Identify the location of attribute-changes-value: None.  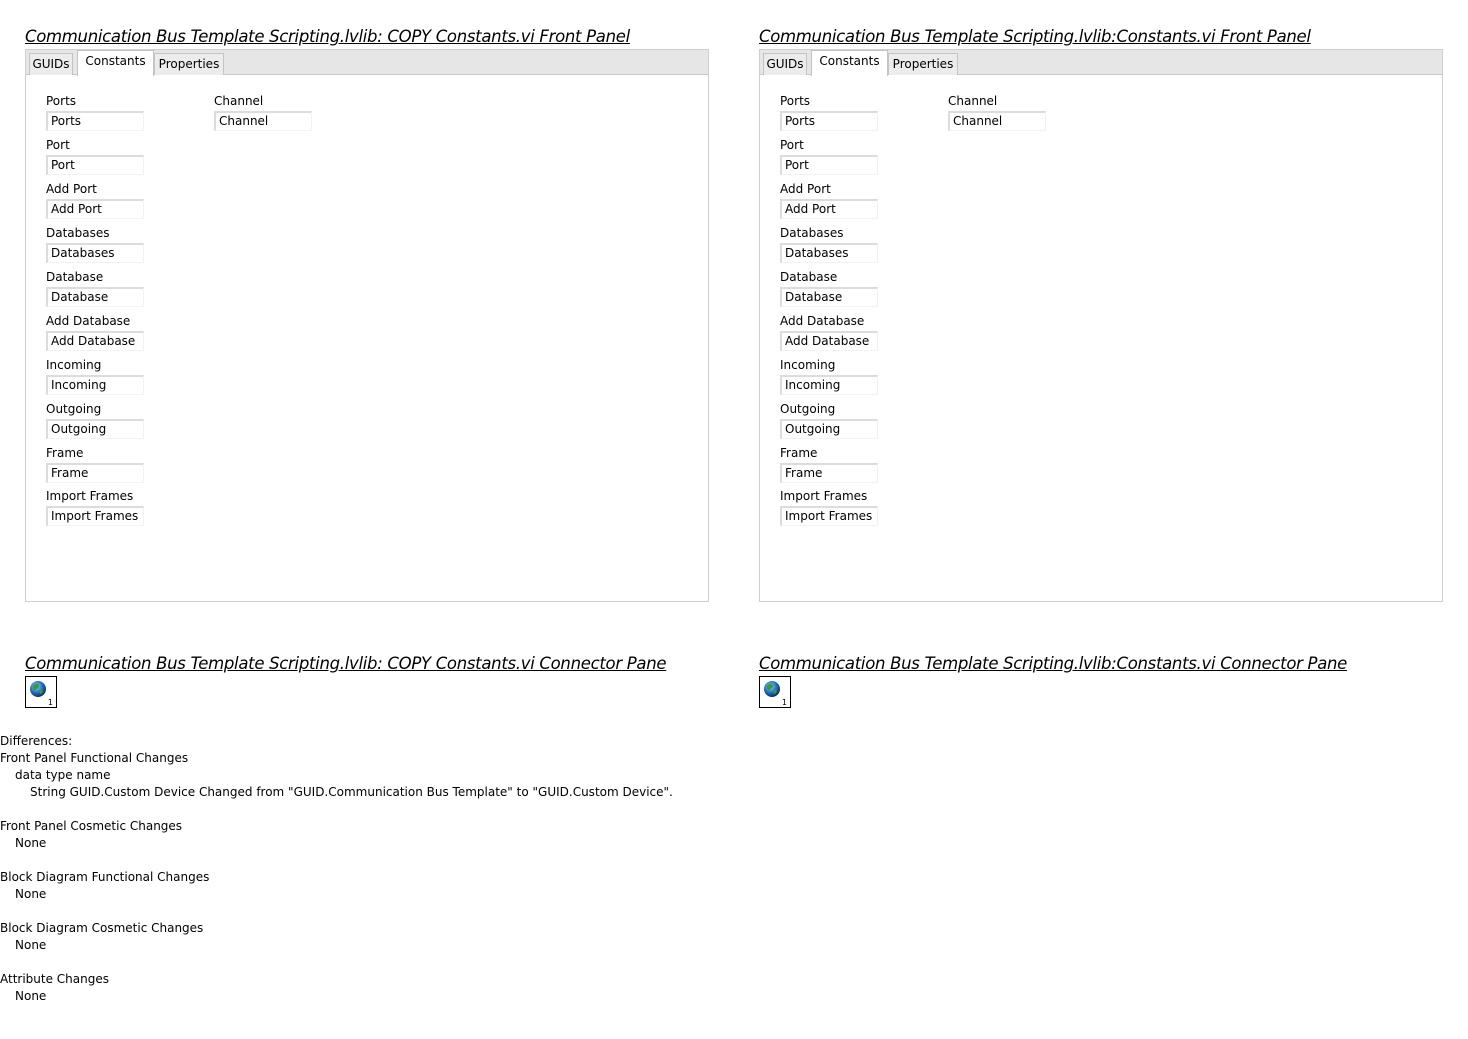
(31, 996).